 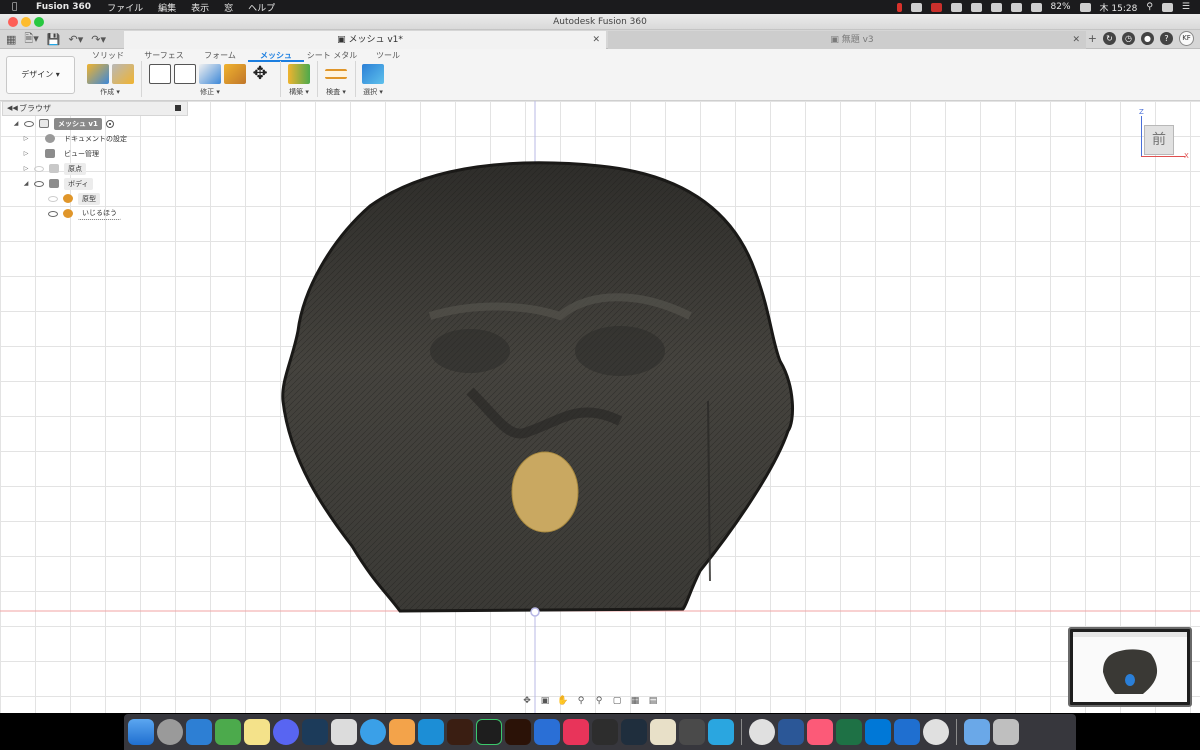 What do you see at coordinates (791, 732) in the screenshot?
I see `dock-word` at bounding box center [791, 732].